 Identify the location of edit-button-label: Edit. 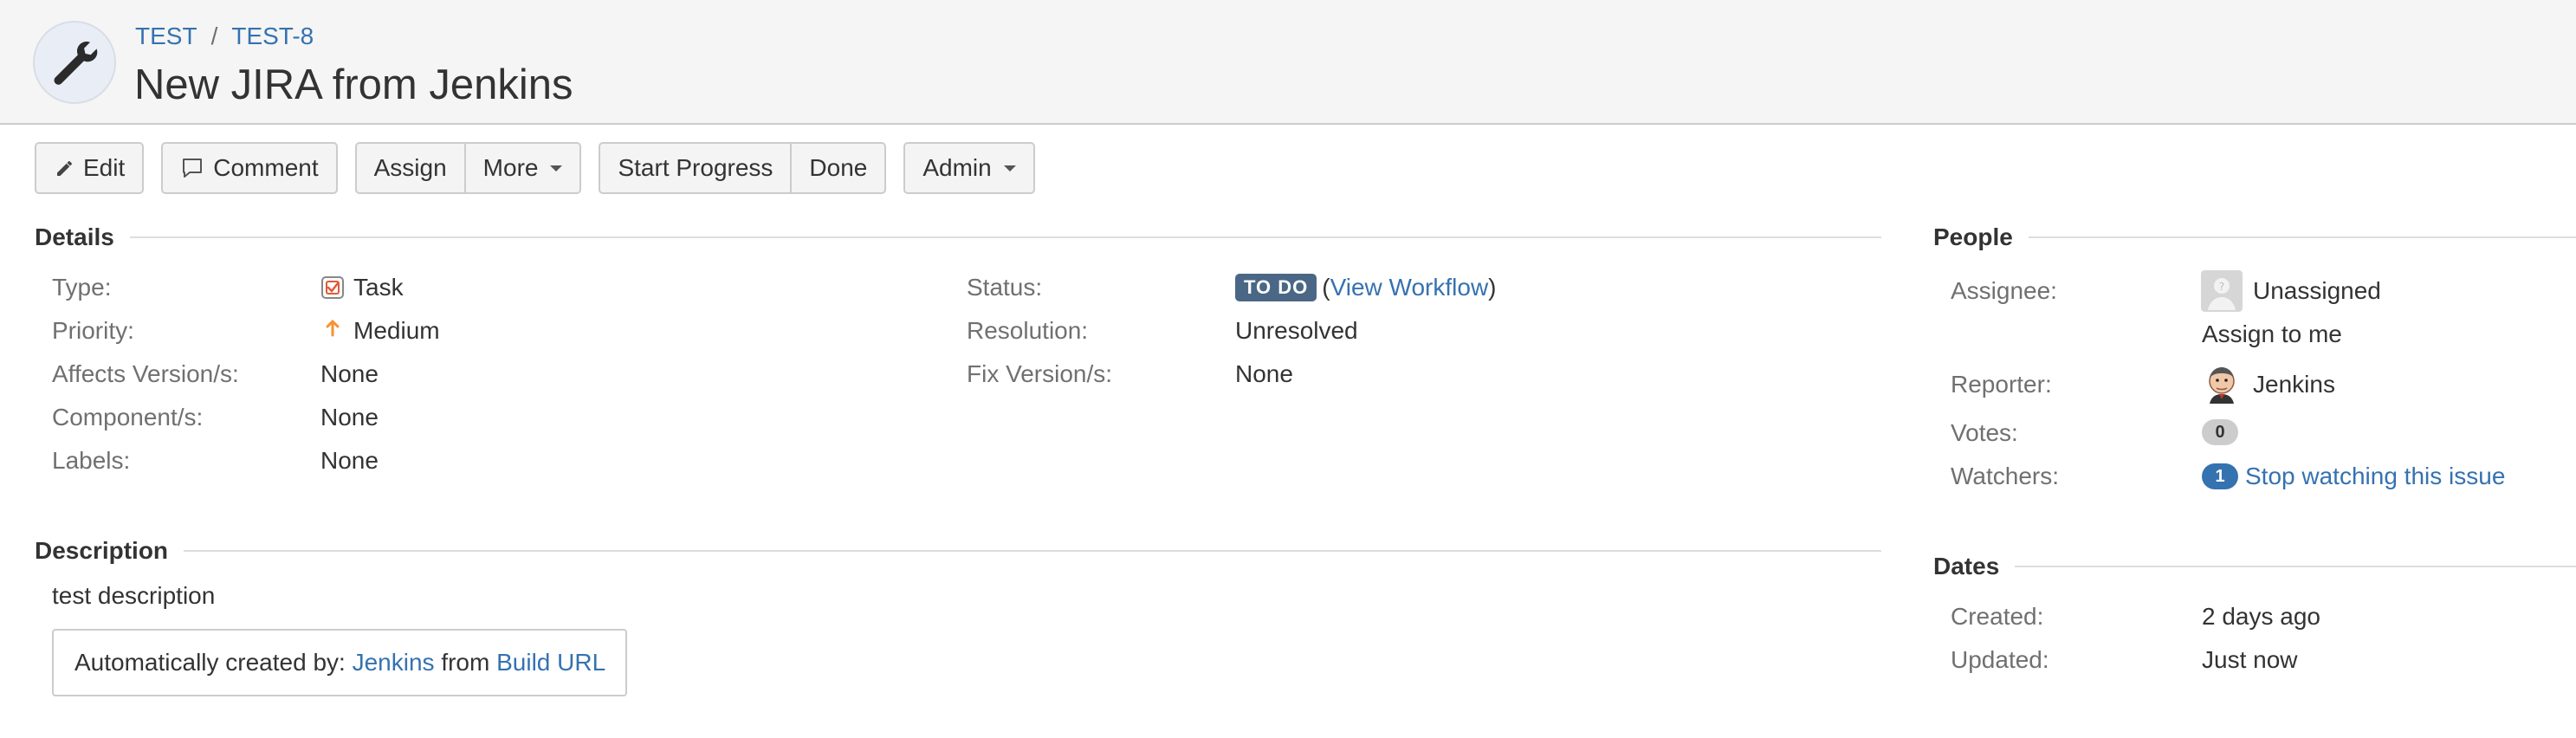
(104, 167).